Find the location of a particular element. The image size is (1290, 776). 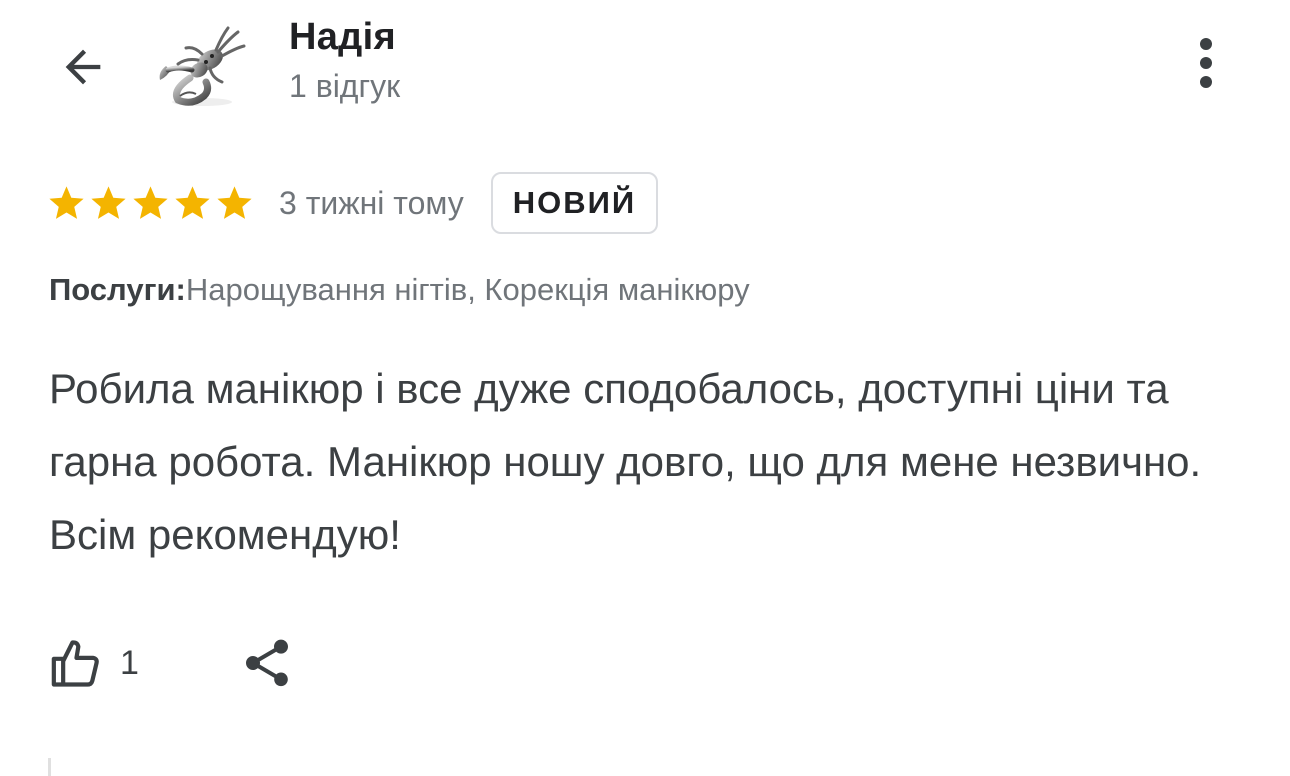

star-rating is located at coordinates (150, 203).